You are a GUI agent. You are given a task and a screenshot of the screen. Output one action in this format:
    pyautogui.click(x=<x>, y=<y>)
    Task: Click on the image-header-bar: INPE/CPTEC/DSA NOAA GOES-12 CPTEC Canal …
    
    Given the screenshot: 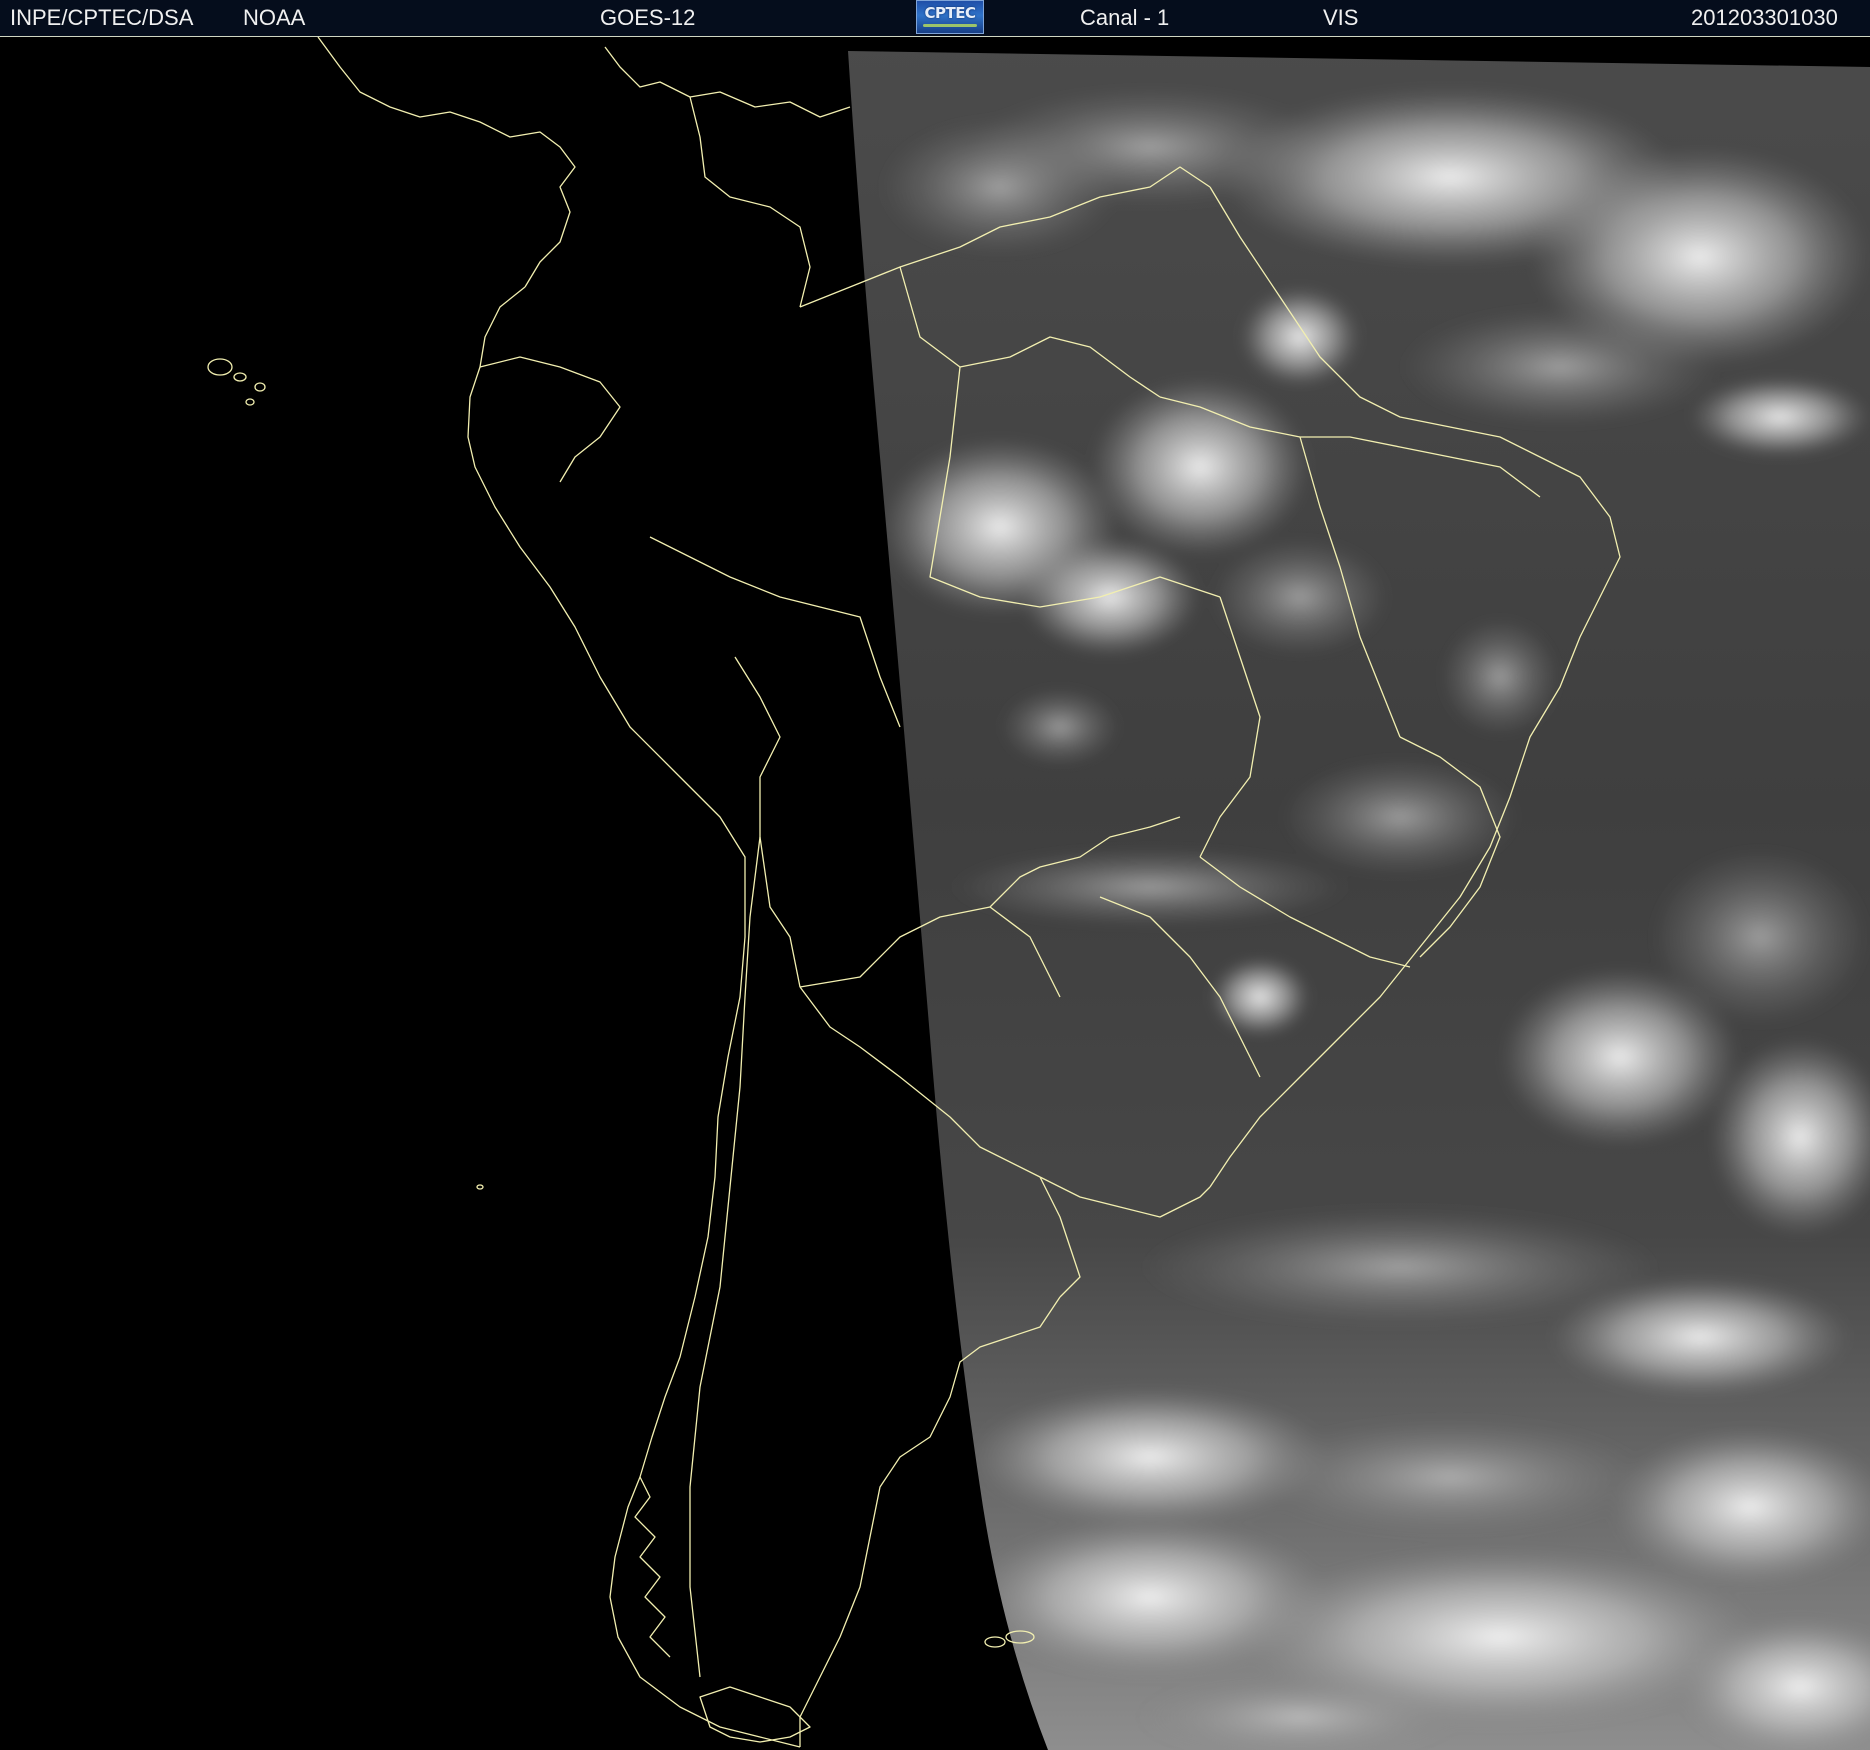 What is the action you would take?
    pyautogui.click(x=935, y=18)
    